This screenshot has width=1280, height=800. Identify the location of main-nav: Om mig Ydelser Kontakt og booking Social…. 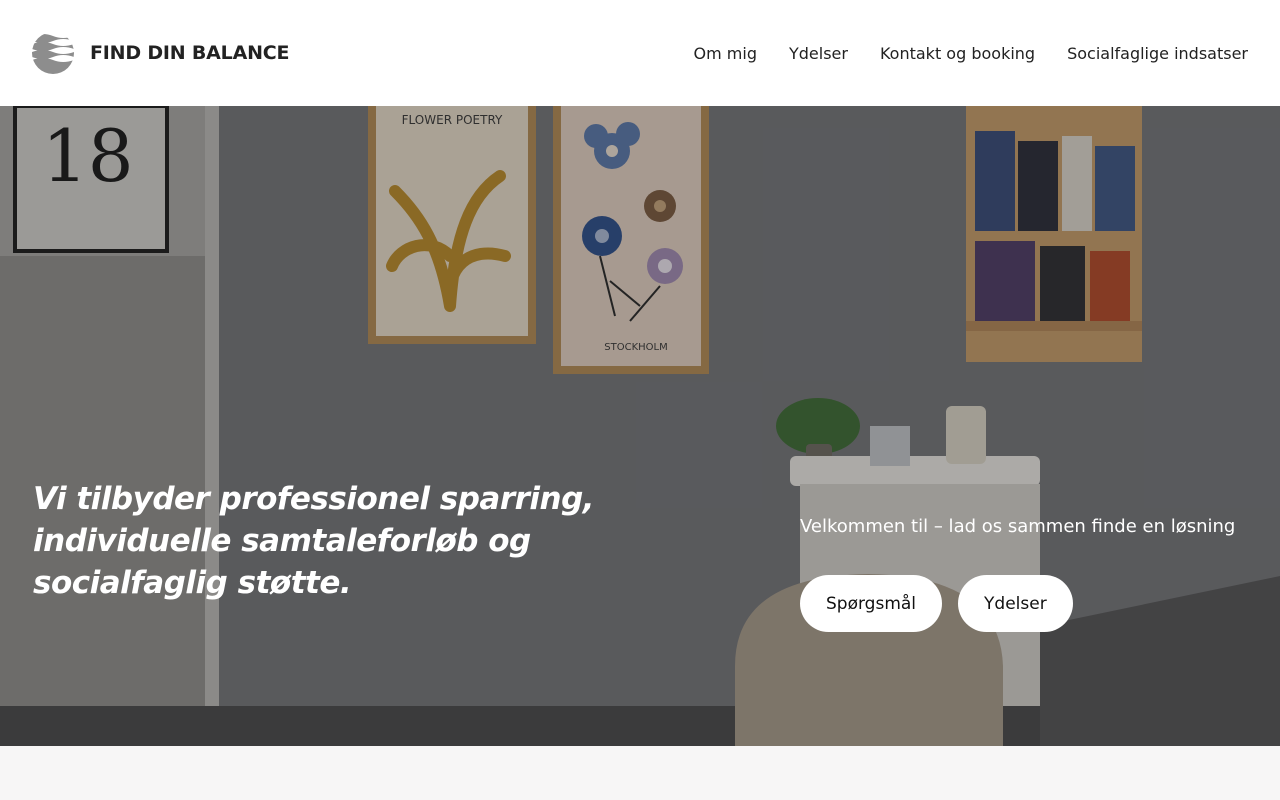
(971, 53).